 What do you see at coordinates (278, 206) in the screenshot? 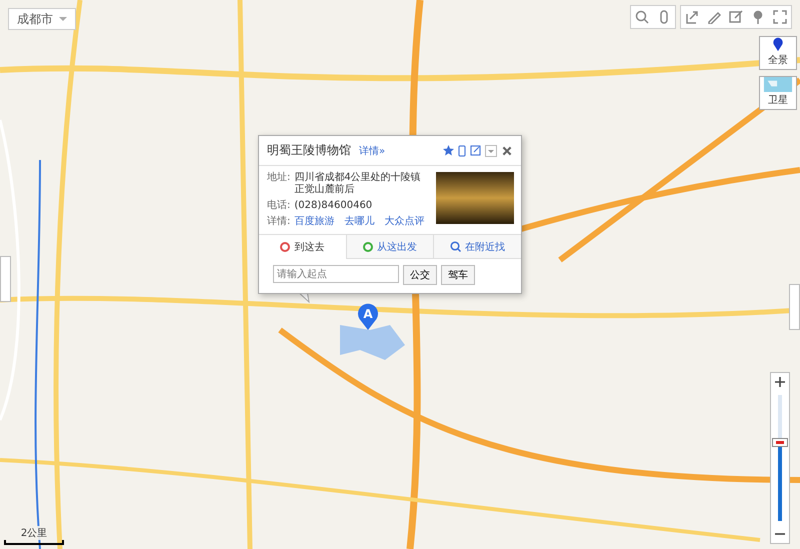
I see `field-label: 电话:` at bounding box center [278, 206].